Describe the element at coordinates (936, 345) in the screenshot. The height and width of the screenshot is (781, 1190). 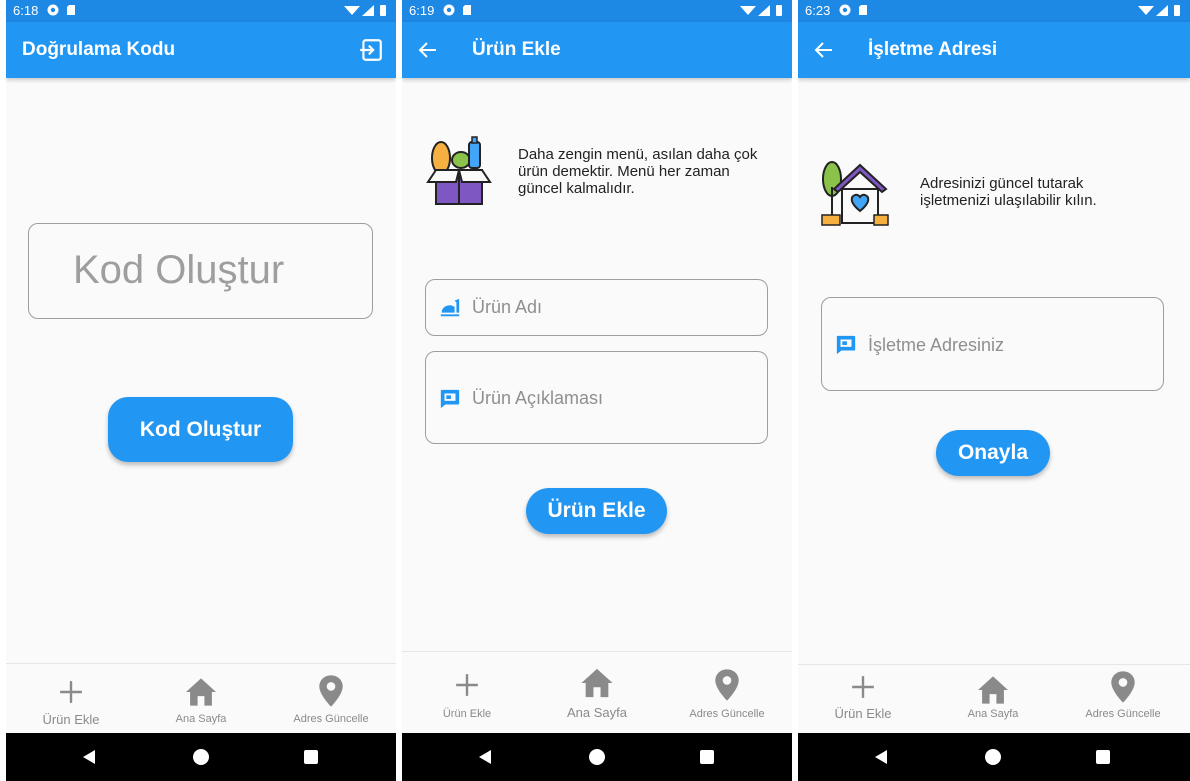
I see `business-address-placeholder: İşletme Adresiniz` at that location.